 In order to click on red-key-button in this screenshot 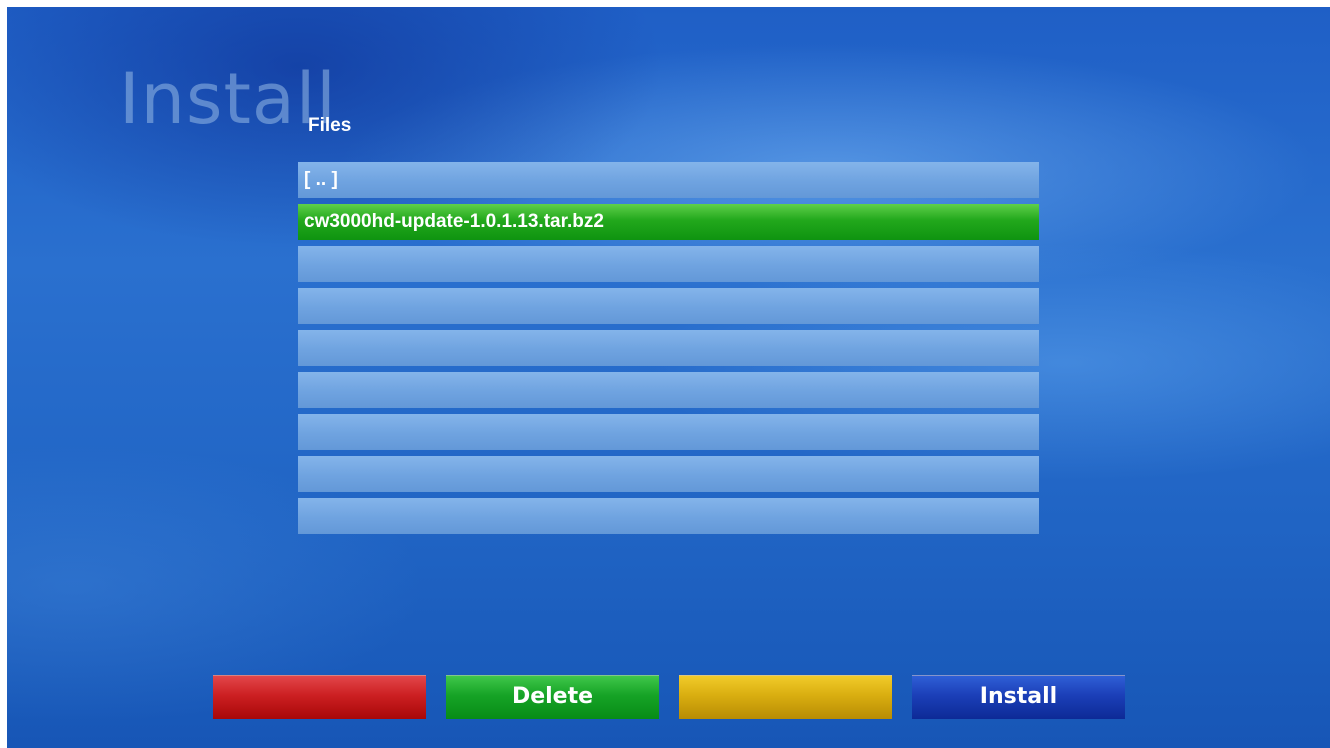, I will do `click(319, 697)`.